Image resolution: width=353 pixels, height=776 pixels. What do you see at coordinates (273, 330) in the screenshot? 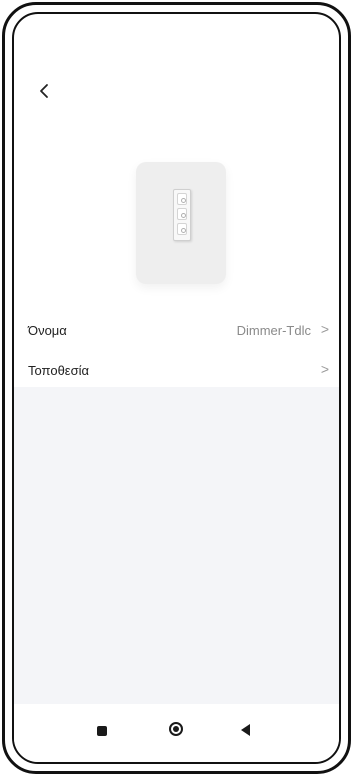
I see `name-value: Dimmer-Tdlc` at bounding box center [273, 330].